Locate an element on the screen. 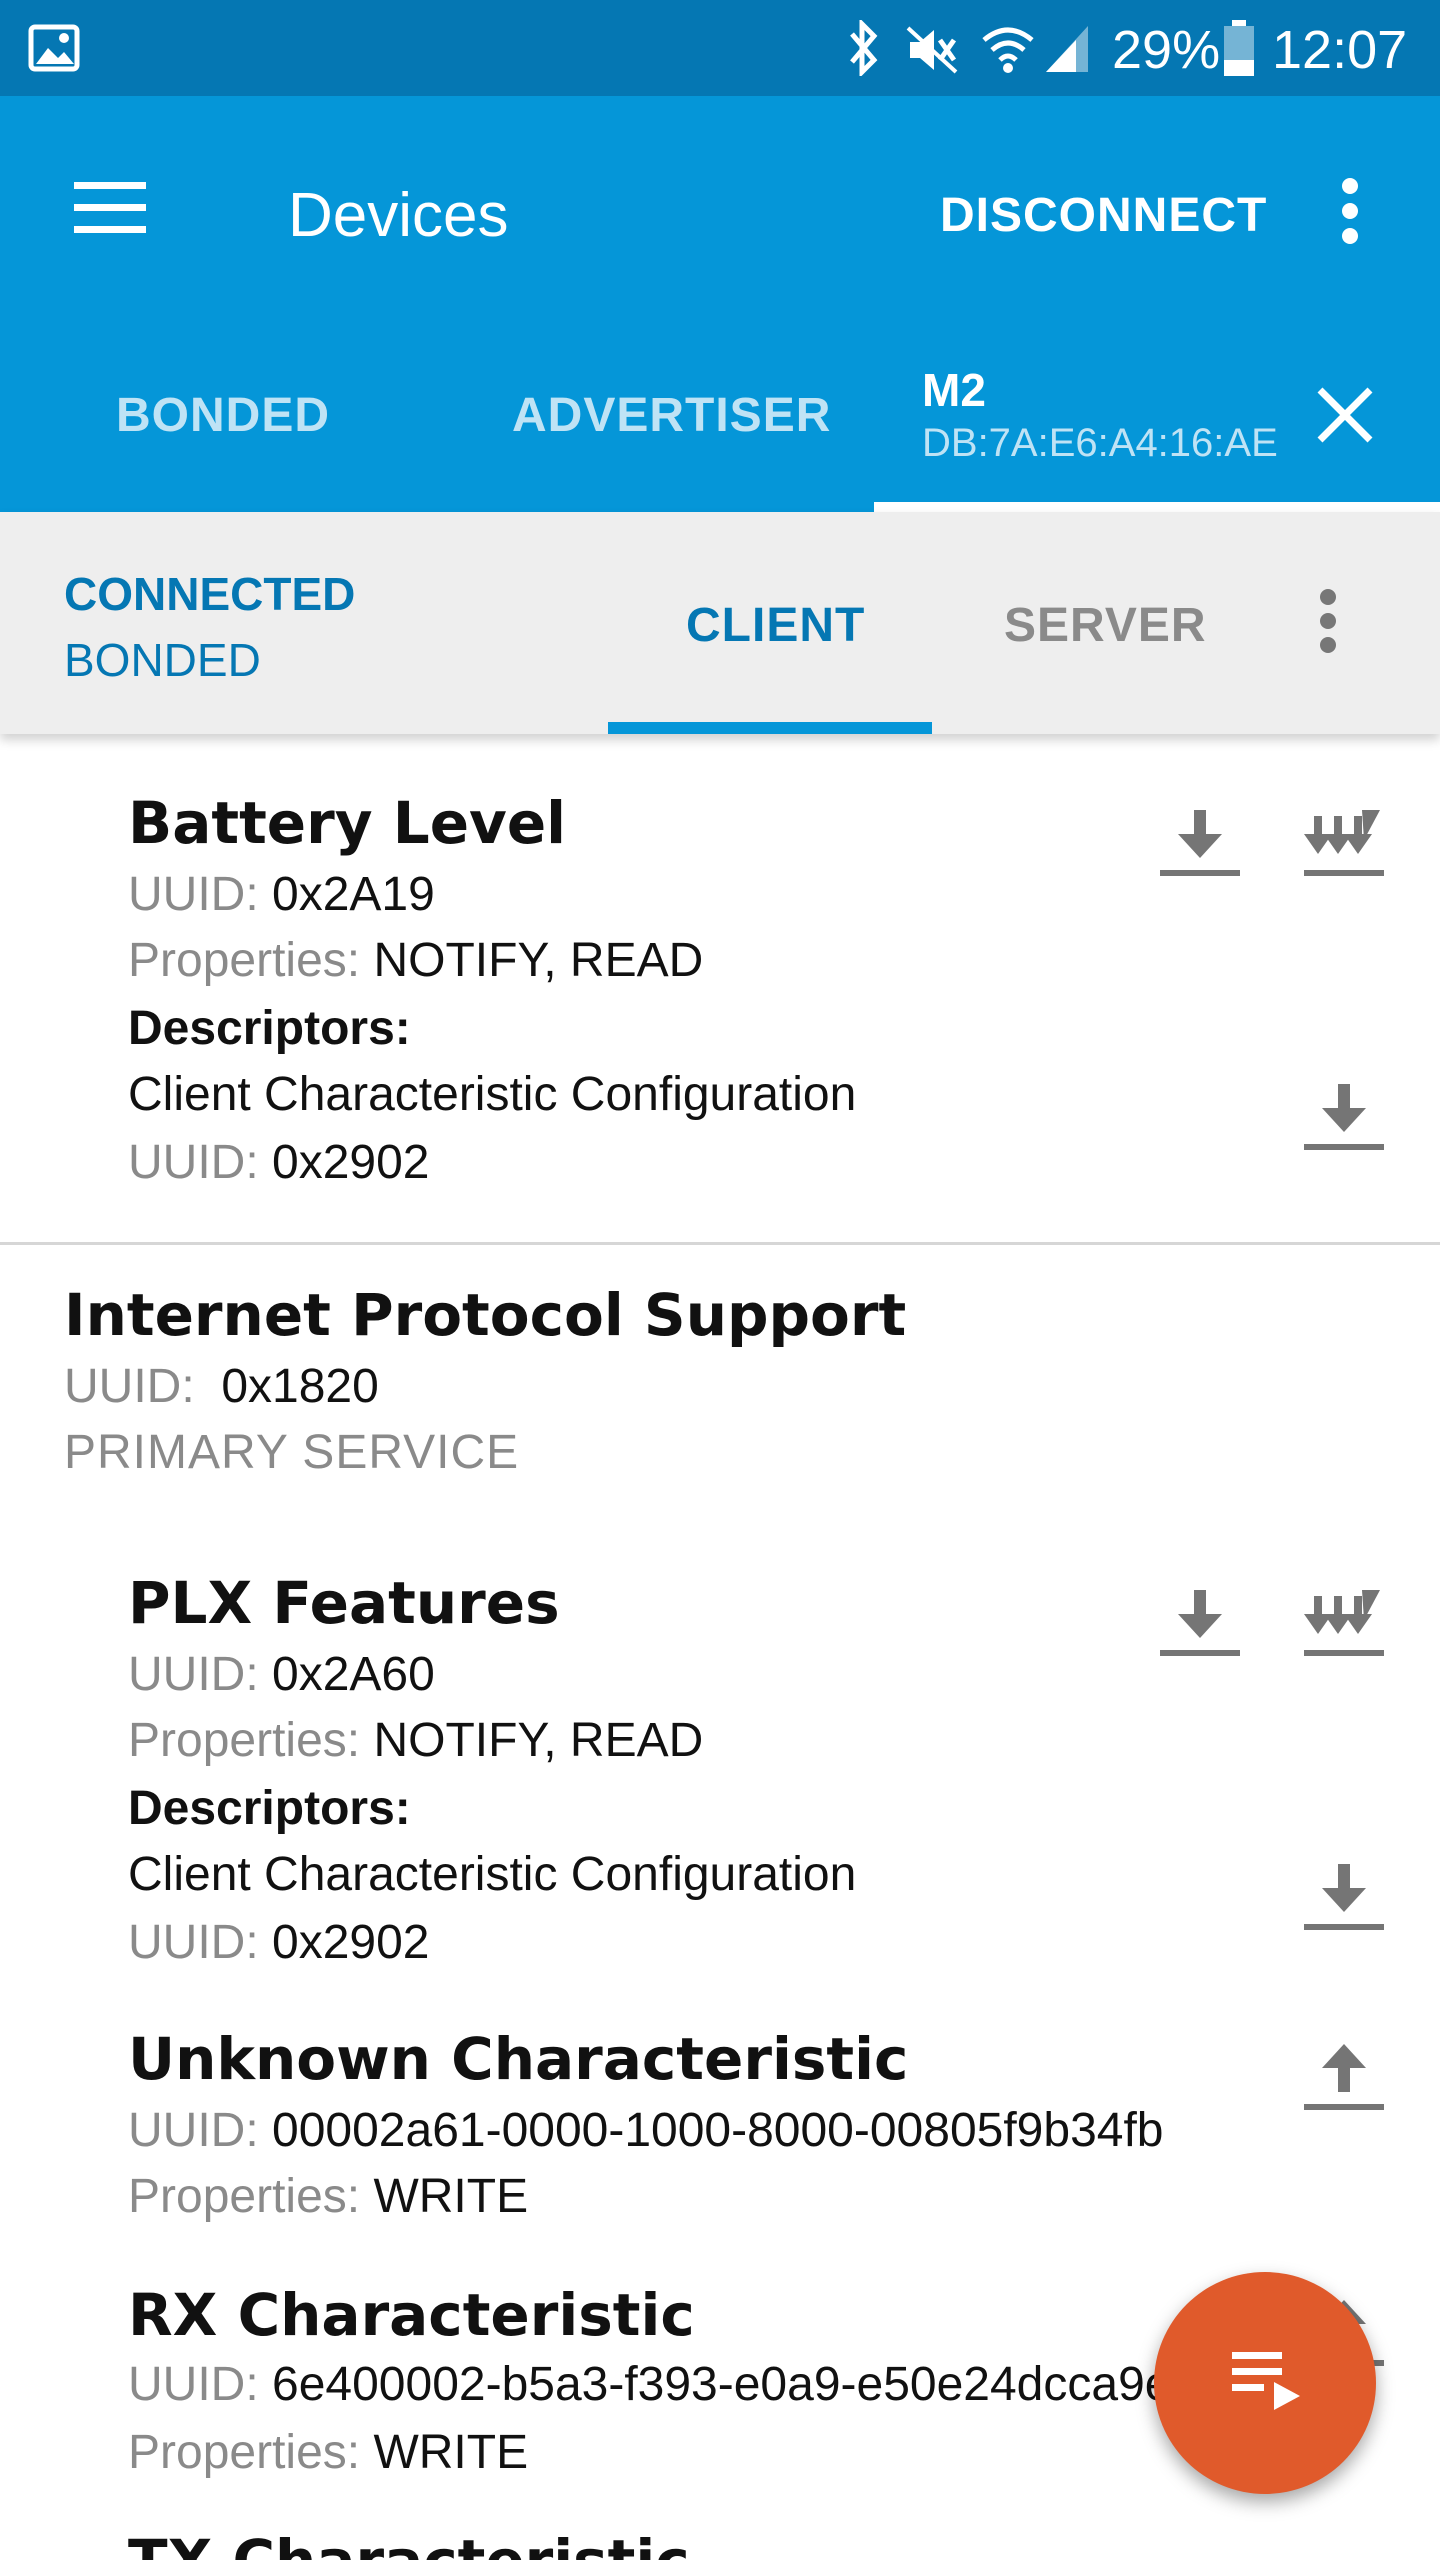 The image size is (1440, 2560). tab-bonded: BONDED is located at coordinates (223, 416).